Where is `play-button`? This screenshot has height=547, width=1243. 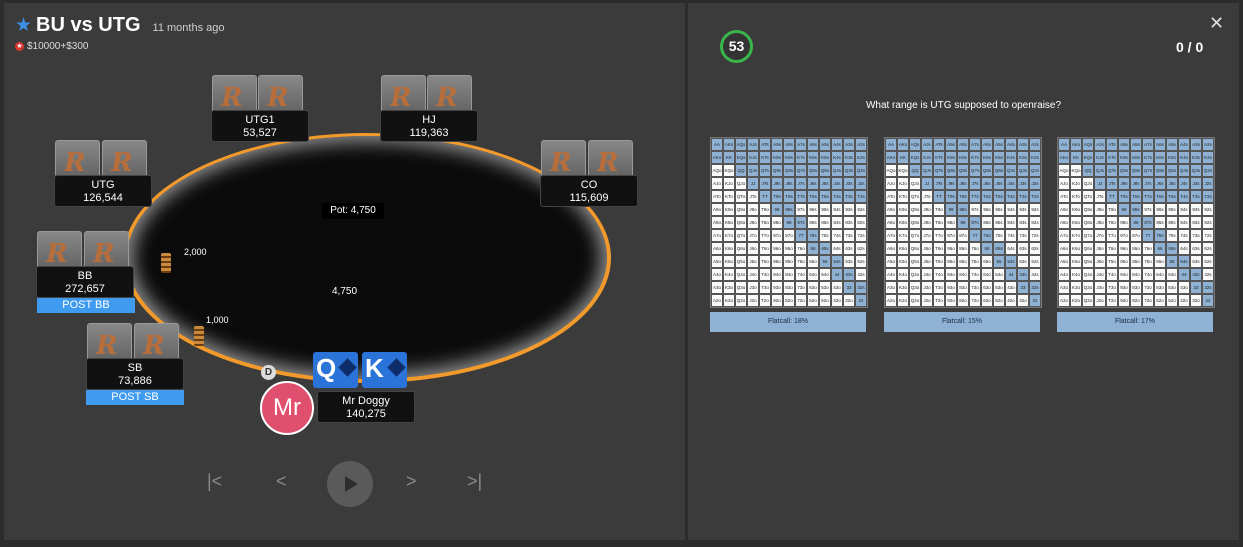 play-button is located at coordinates (350, 484).